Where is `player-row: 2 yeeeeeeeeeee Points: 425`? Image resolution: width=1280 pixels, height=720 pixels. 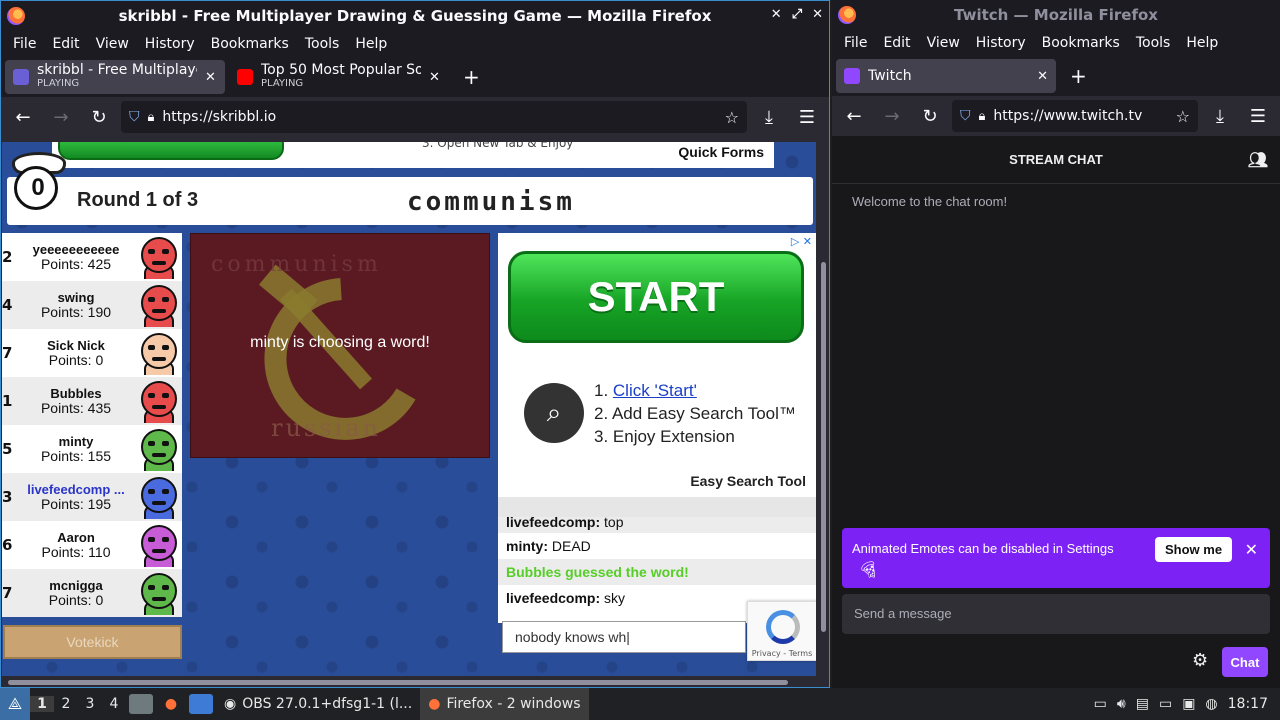
player-row: 2 yeeeeeeeeeee Points: 425 is located at coordinates (92, 257).